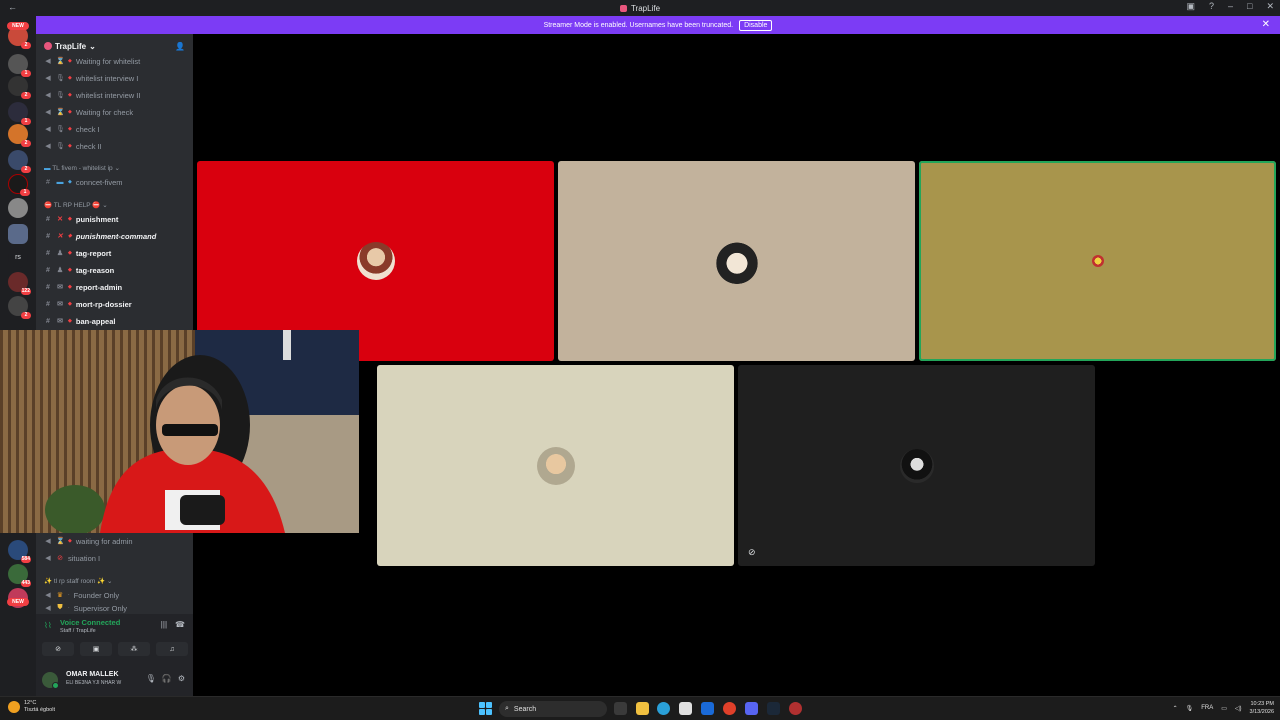 The height and width of the screenshot is (720, 1280). I want to click on server-icon: NEW, so click(18, 598).